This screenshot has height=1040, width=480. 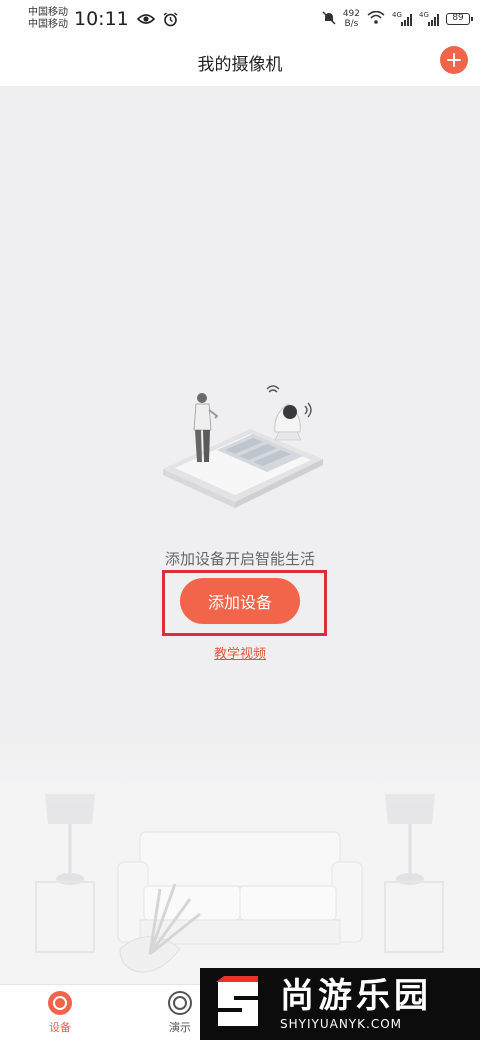 I want to click on net-speed: 492 B/s, so click(x=351, y=19).